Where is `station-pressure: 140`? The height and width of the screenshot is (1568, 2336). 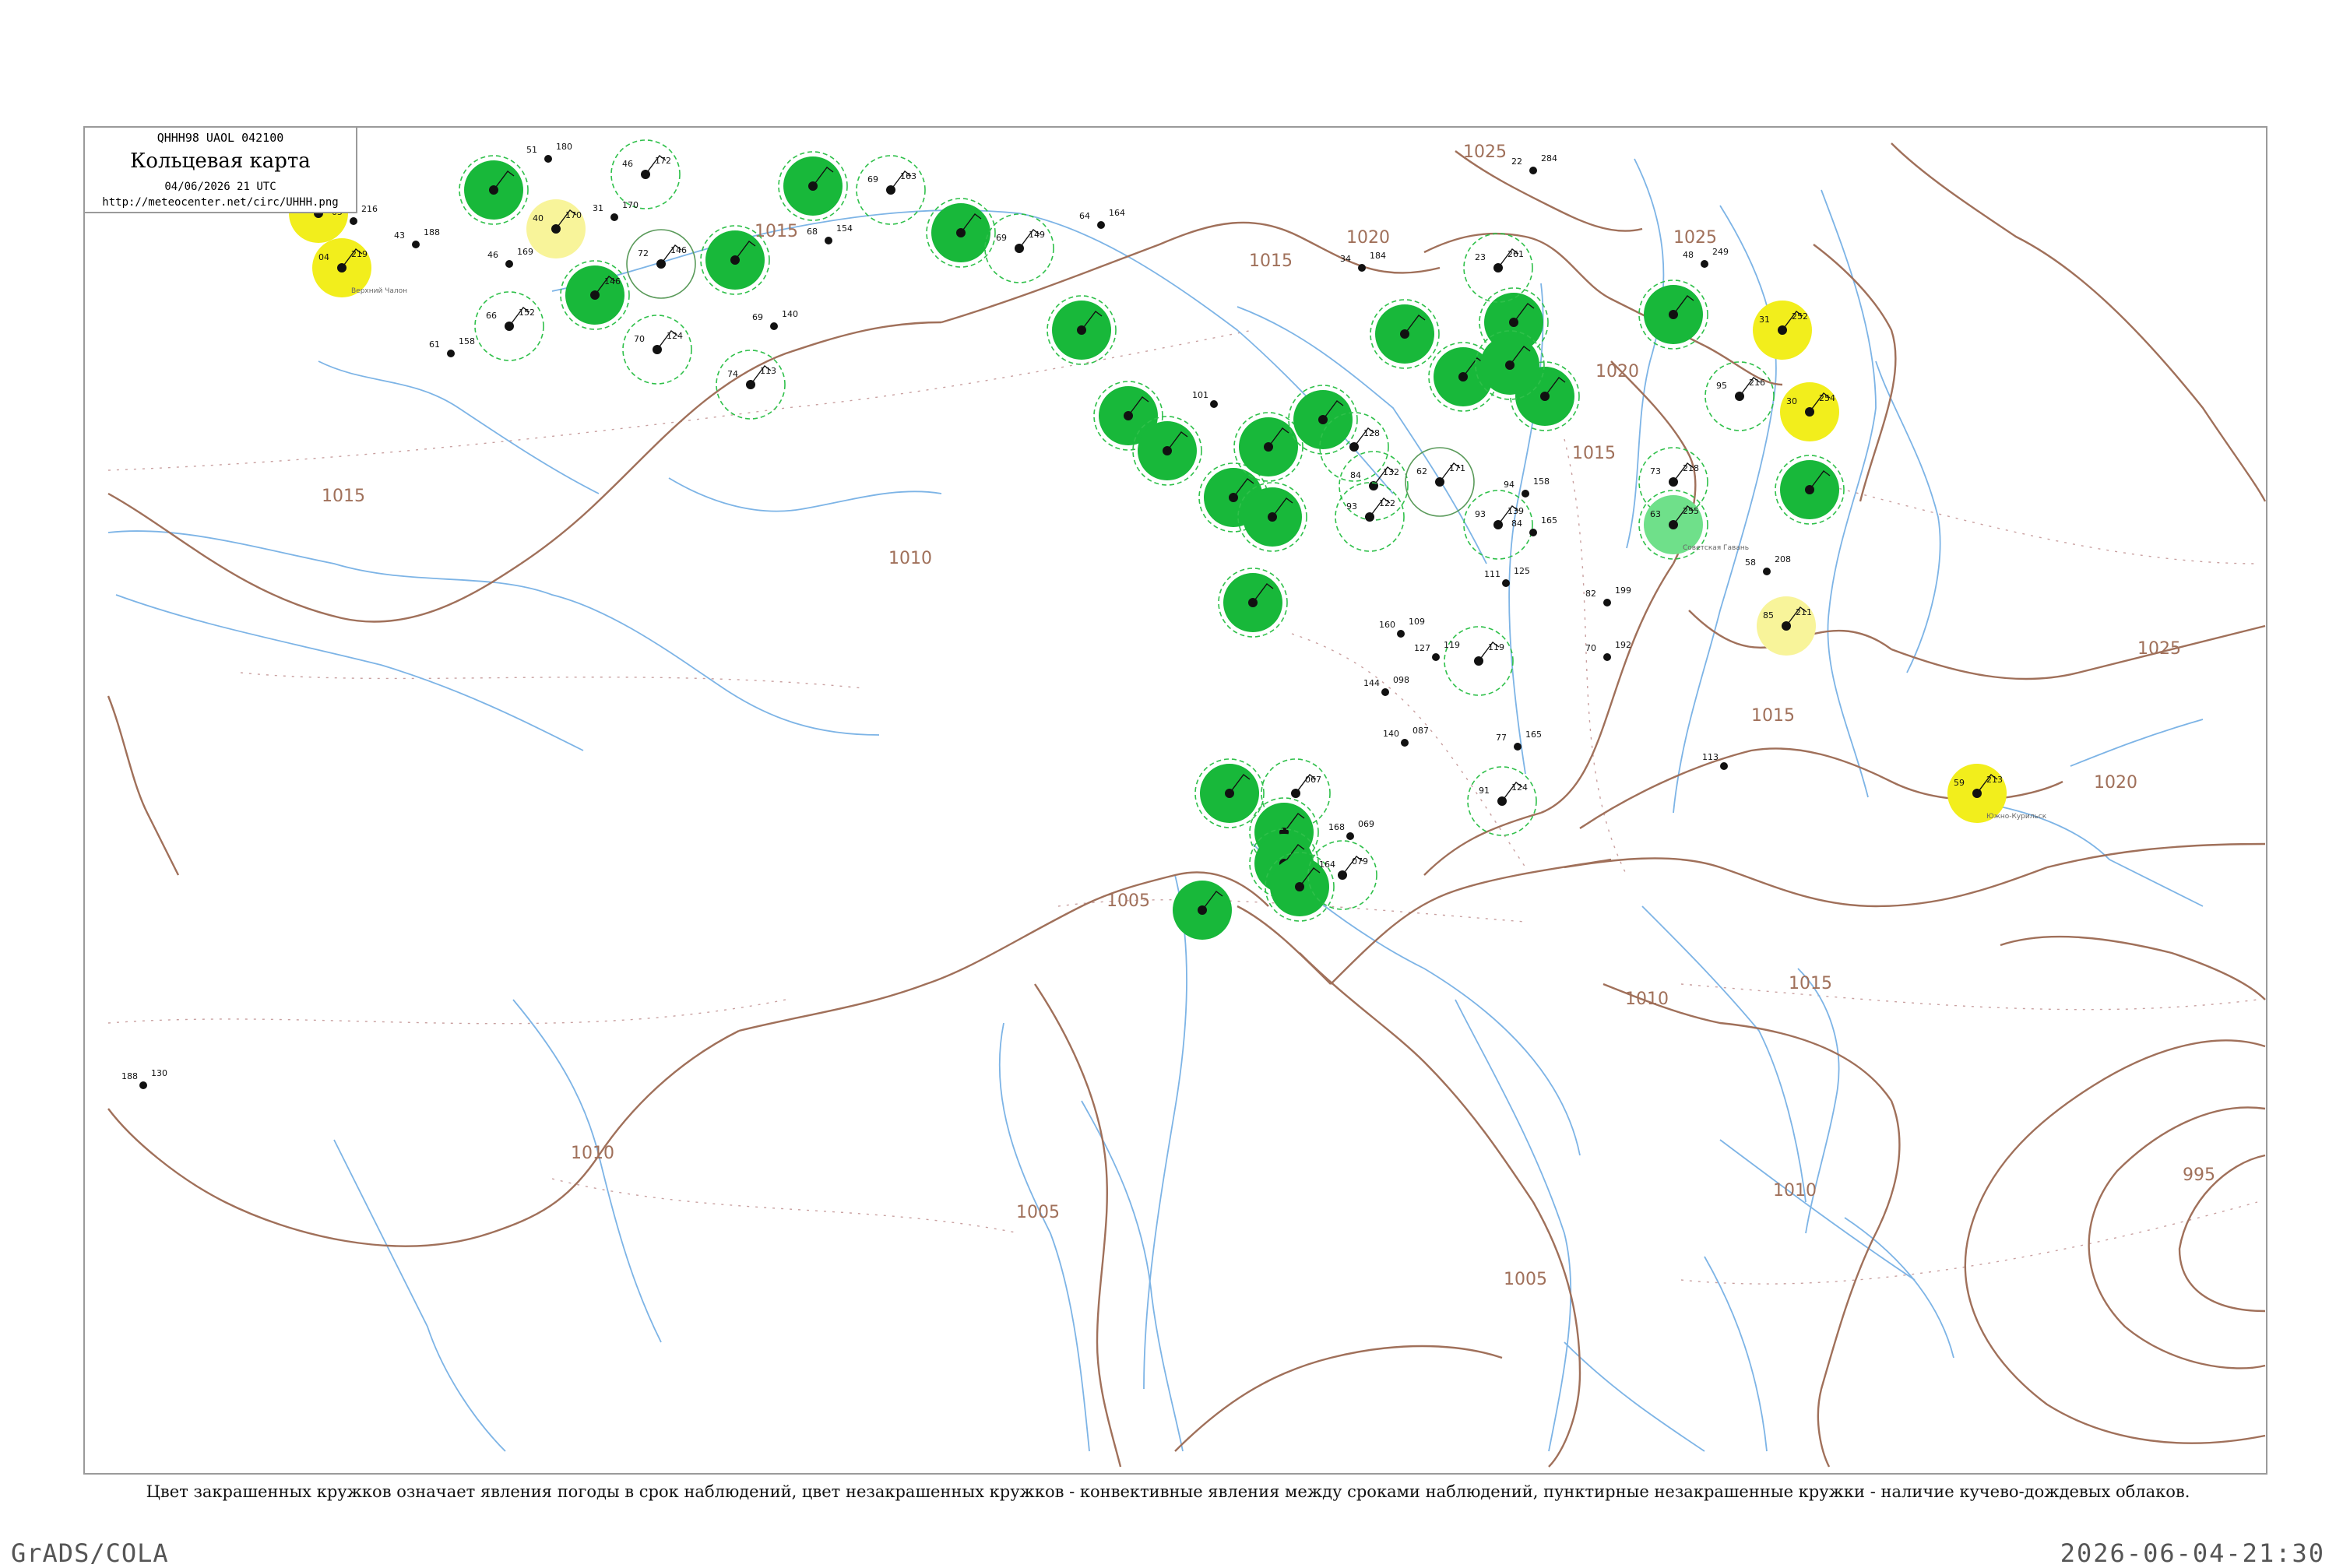
station-pressure: 140 is located at coordinates (790, 314).